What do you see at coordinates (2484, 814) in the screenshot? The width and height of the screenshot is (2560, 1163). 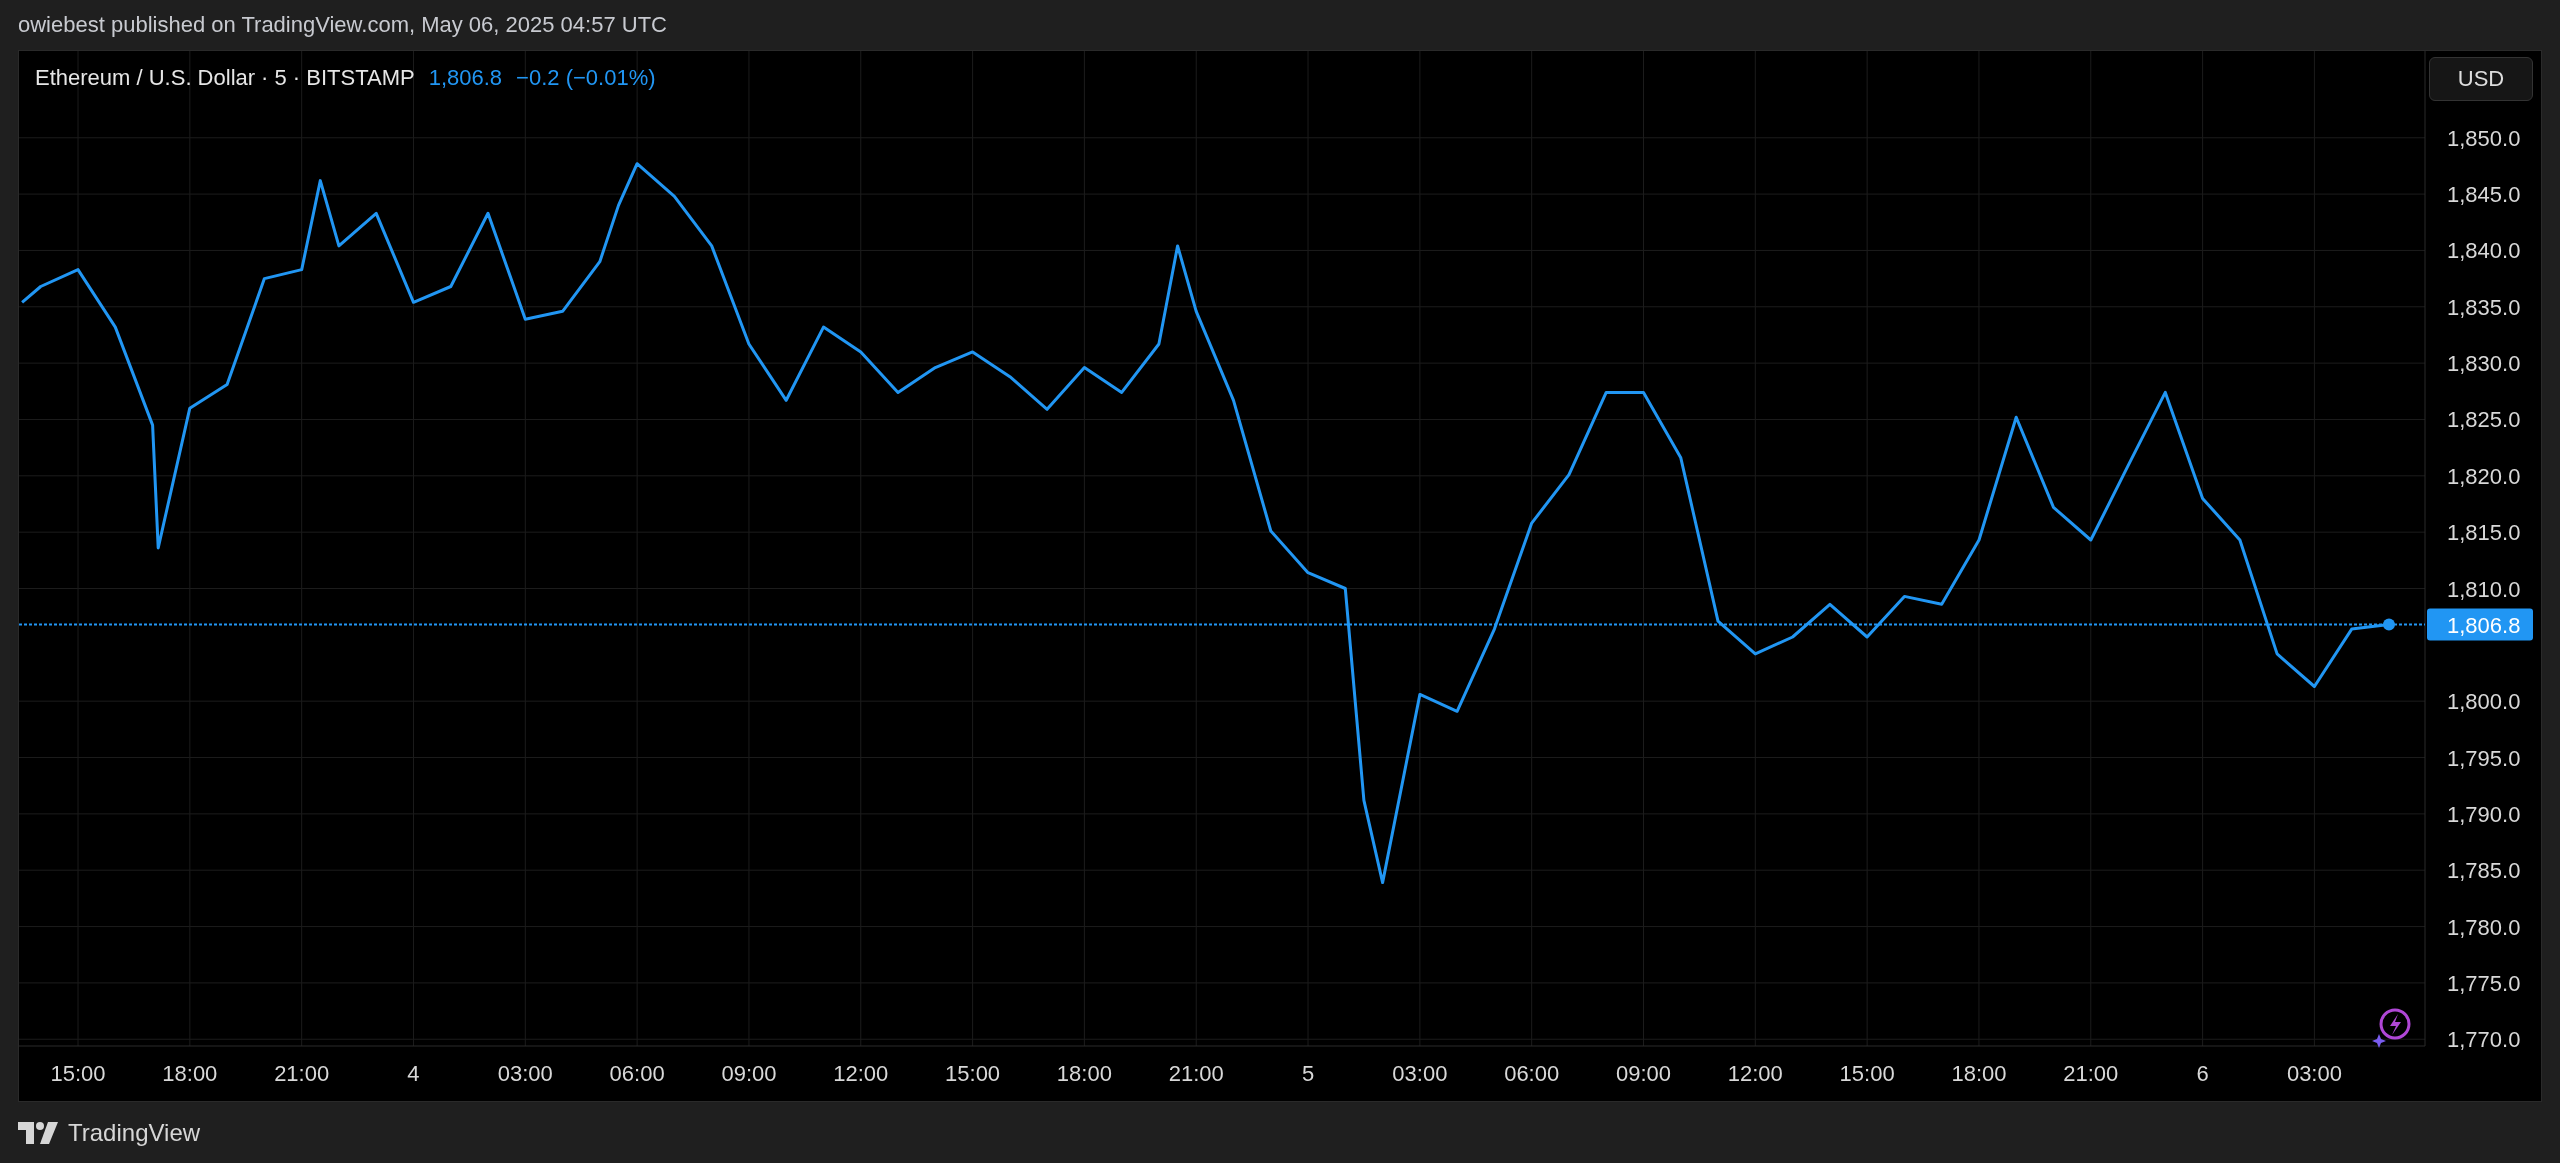 I see `price-axis-label: 1,790.0` at bounding box center [2484, 814].